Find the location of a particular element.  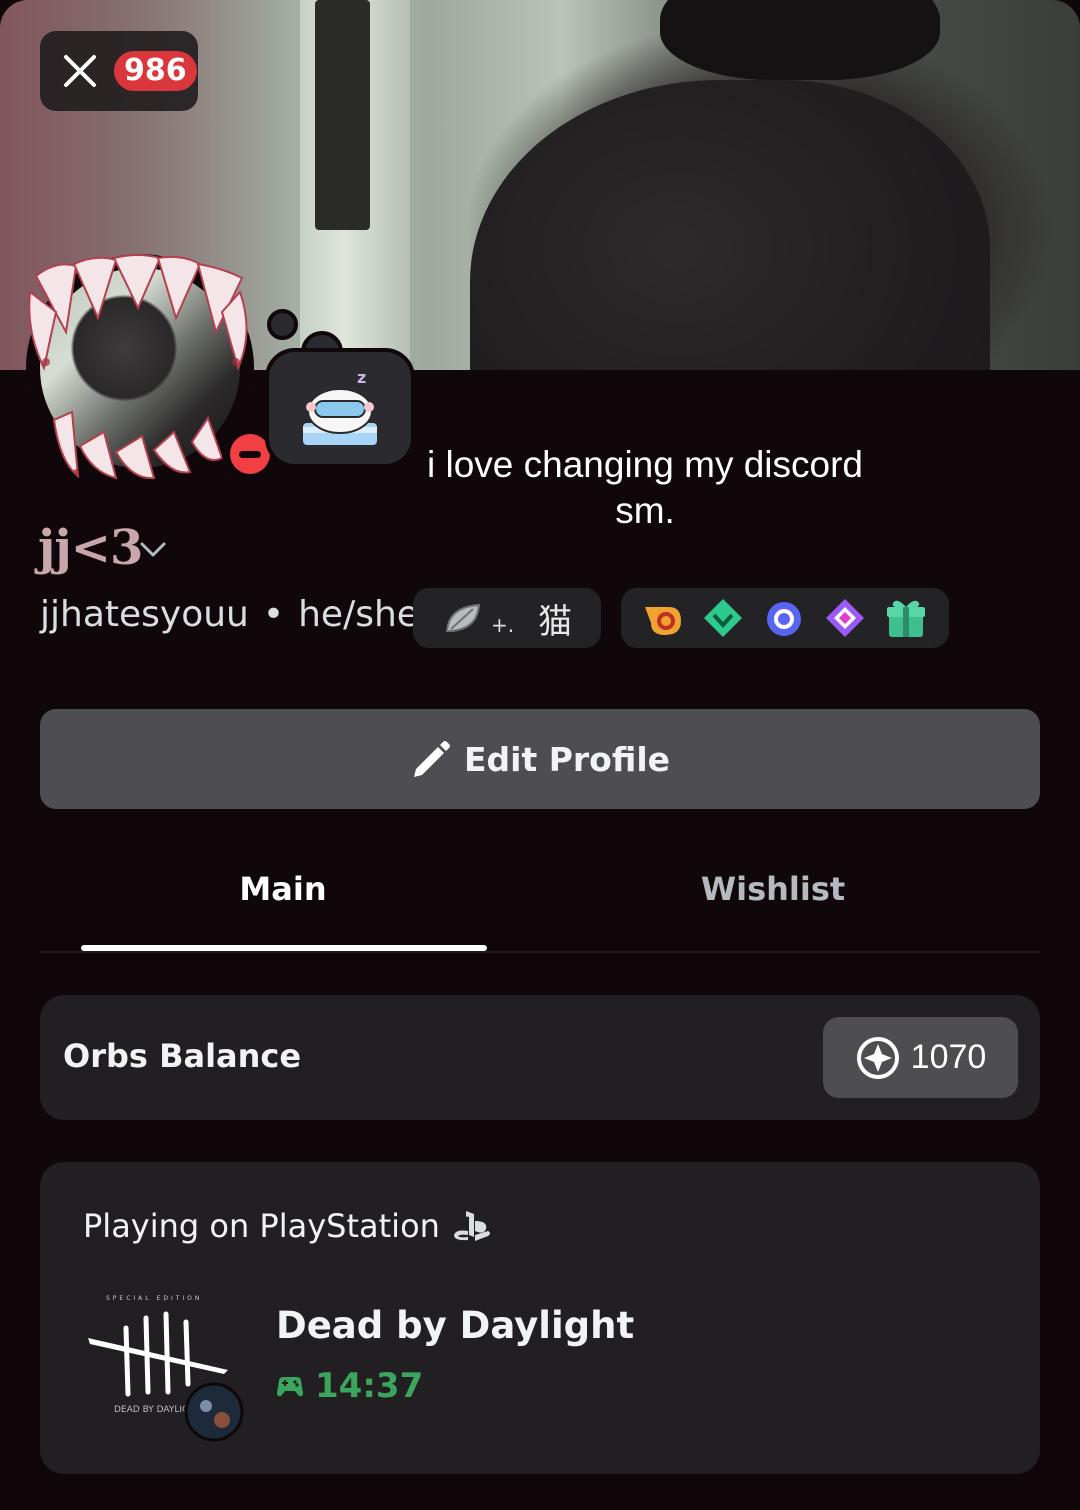

do-not-disturb-icon is located at coordinates (250, 454).